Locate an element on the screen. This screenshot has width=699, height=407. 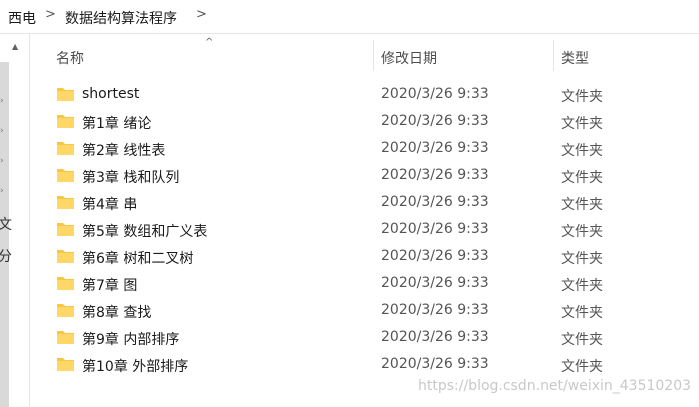
table-row: 第9章 内部排序 2020/3/26 9:33 文件夹 is located at coordinates (367, 337).